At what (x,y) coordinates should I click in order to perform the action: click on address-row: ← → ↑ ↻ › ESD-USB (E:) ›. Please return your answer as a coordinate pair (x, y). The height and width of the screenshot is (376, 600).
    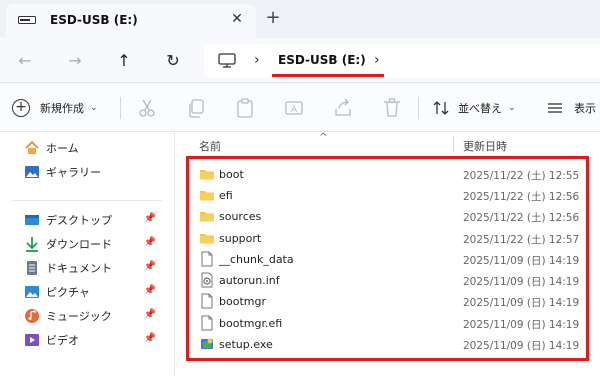
    Looking at the image, I should click on (300, 60).